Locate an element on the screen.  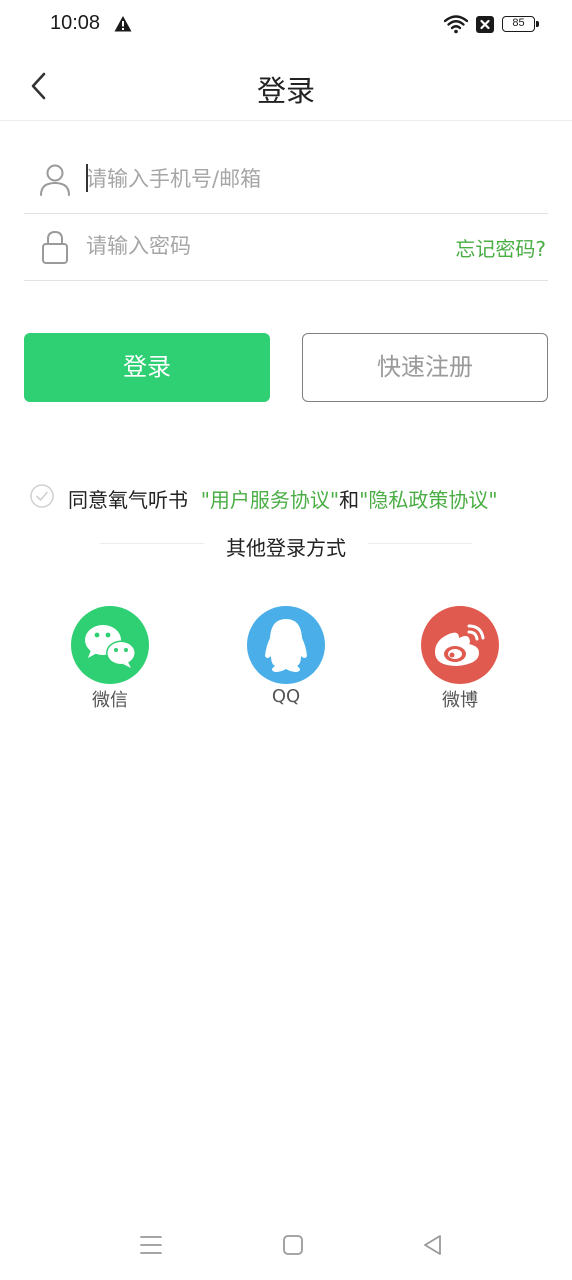
page-title: 登录 is located at coordinates (285, 91).